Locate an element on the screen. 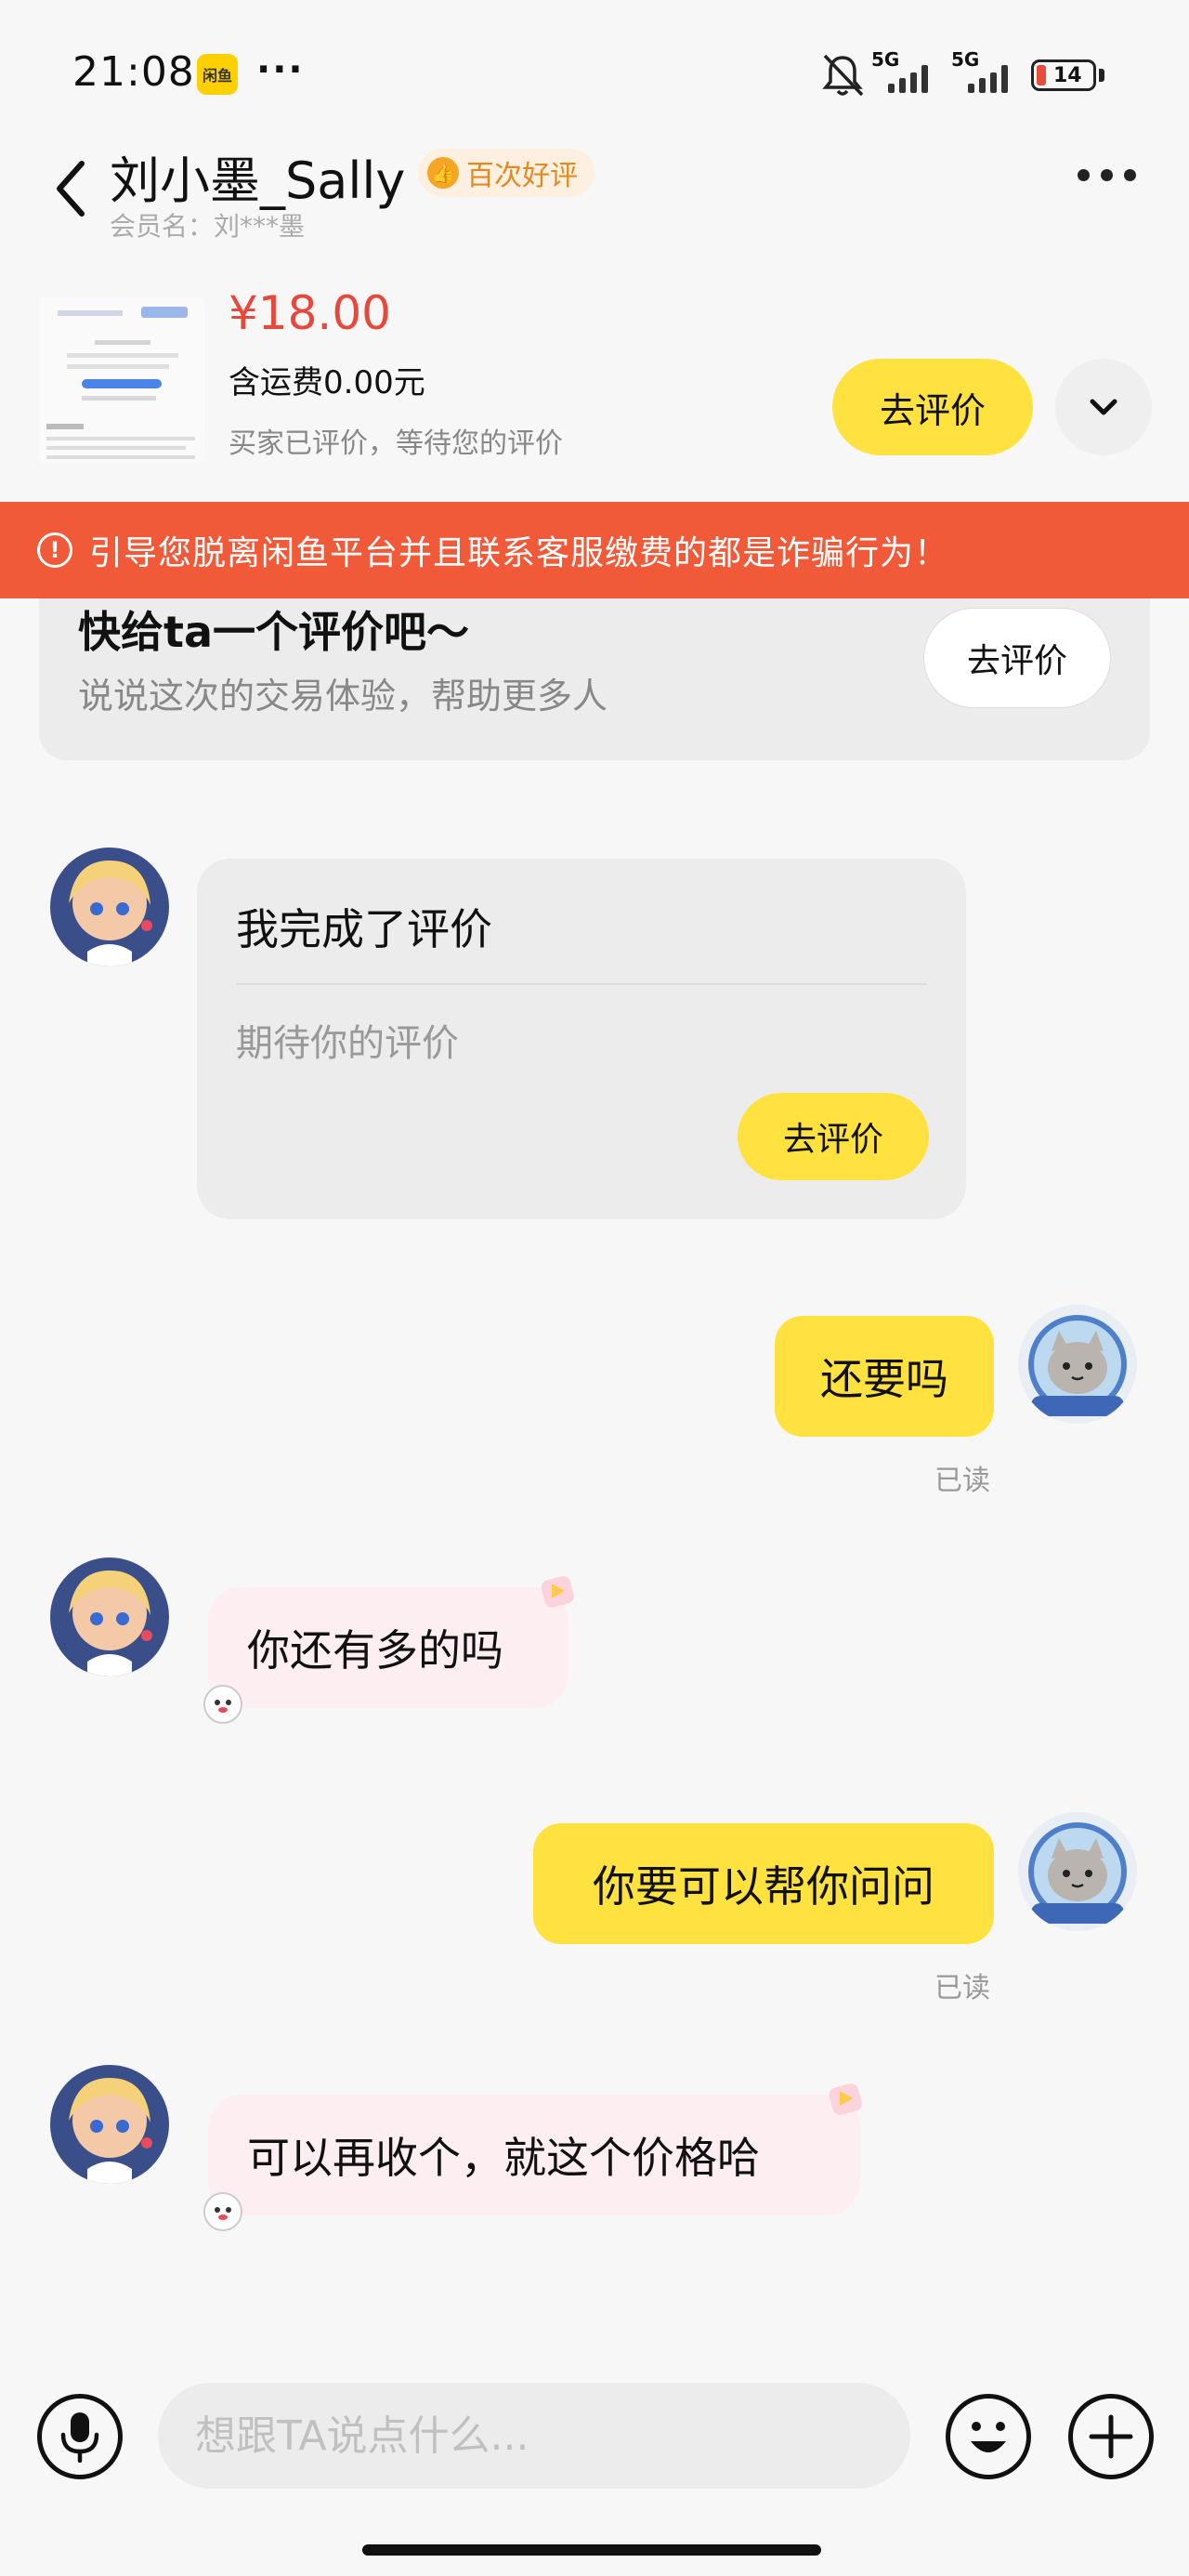 The height and width of the screenshot is (2576, 1189). member-name: 会员名：刘***墨 is located at coordinates (208, 226).